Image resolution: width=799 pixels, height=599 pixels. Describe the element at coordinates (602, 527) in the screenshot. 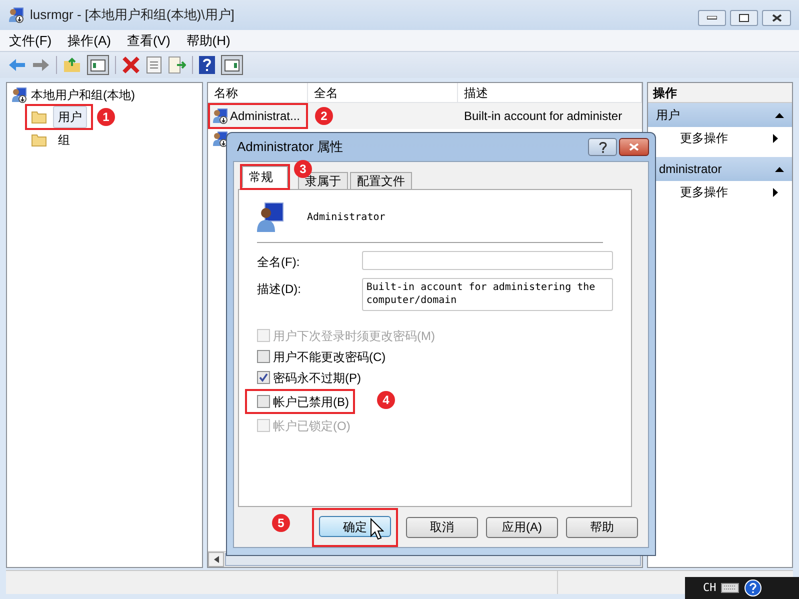

I see `dialog-button: 帮助` at that location.